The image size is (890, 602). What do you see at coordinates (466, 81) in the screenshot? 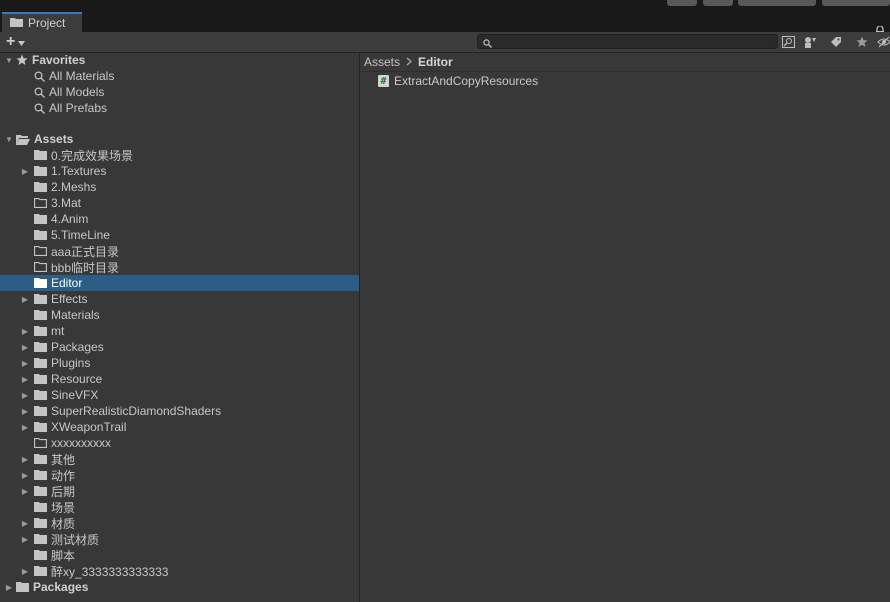
I see `asset-item-label: ExtractAndCopyResources` at bounding box center [466, 81].